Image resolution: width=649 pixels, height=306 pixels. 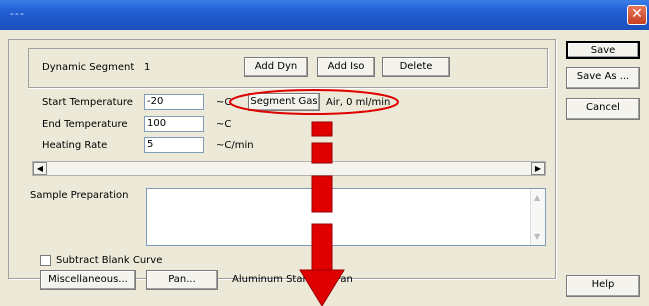 What do you see at coordinates (314, 102) in the screenshot?
I see `highlight-ellipse` at bounding box center [314, 102].